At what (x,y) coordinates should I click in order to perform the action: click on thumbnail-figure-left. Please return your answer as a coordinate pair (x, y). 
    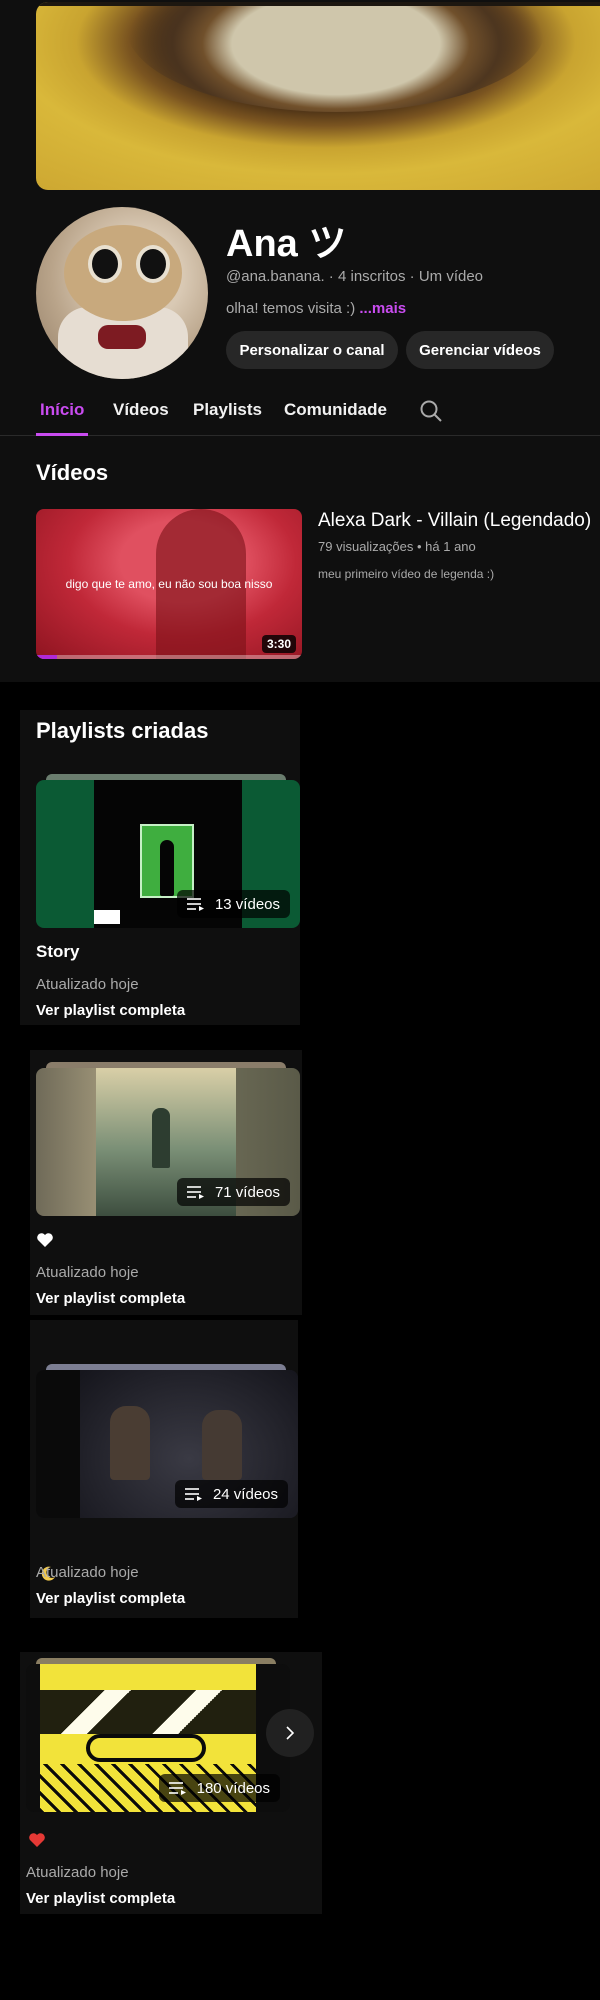
    Looking at the image, I should click on (130, 1443).